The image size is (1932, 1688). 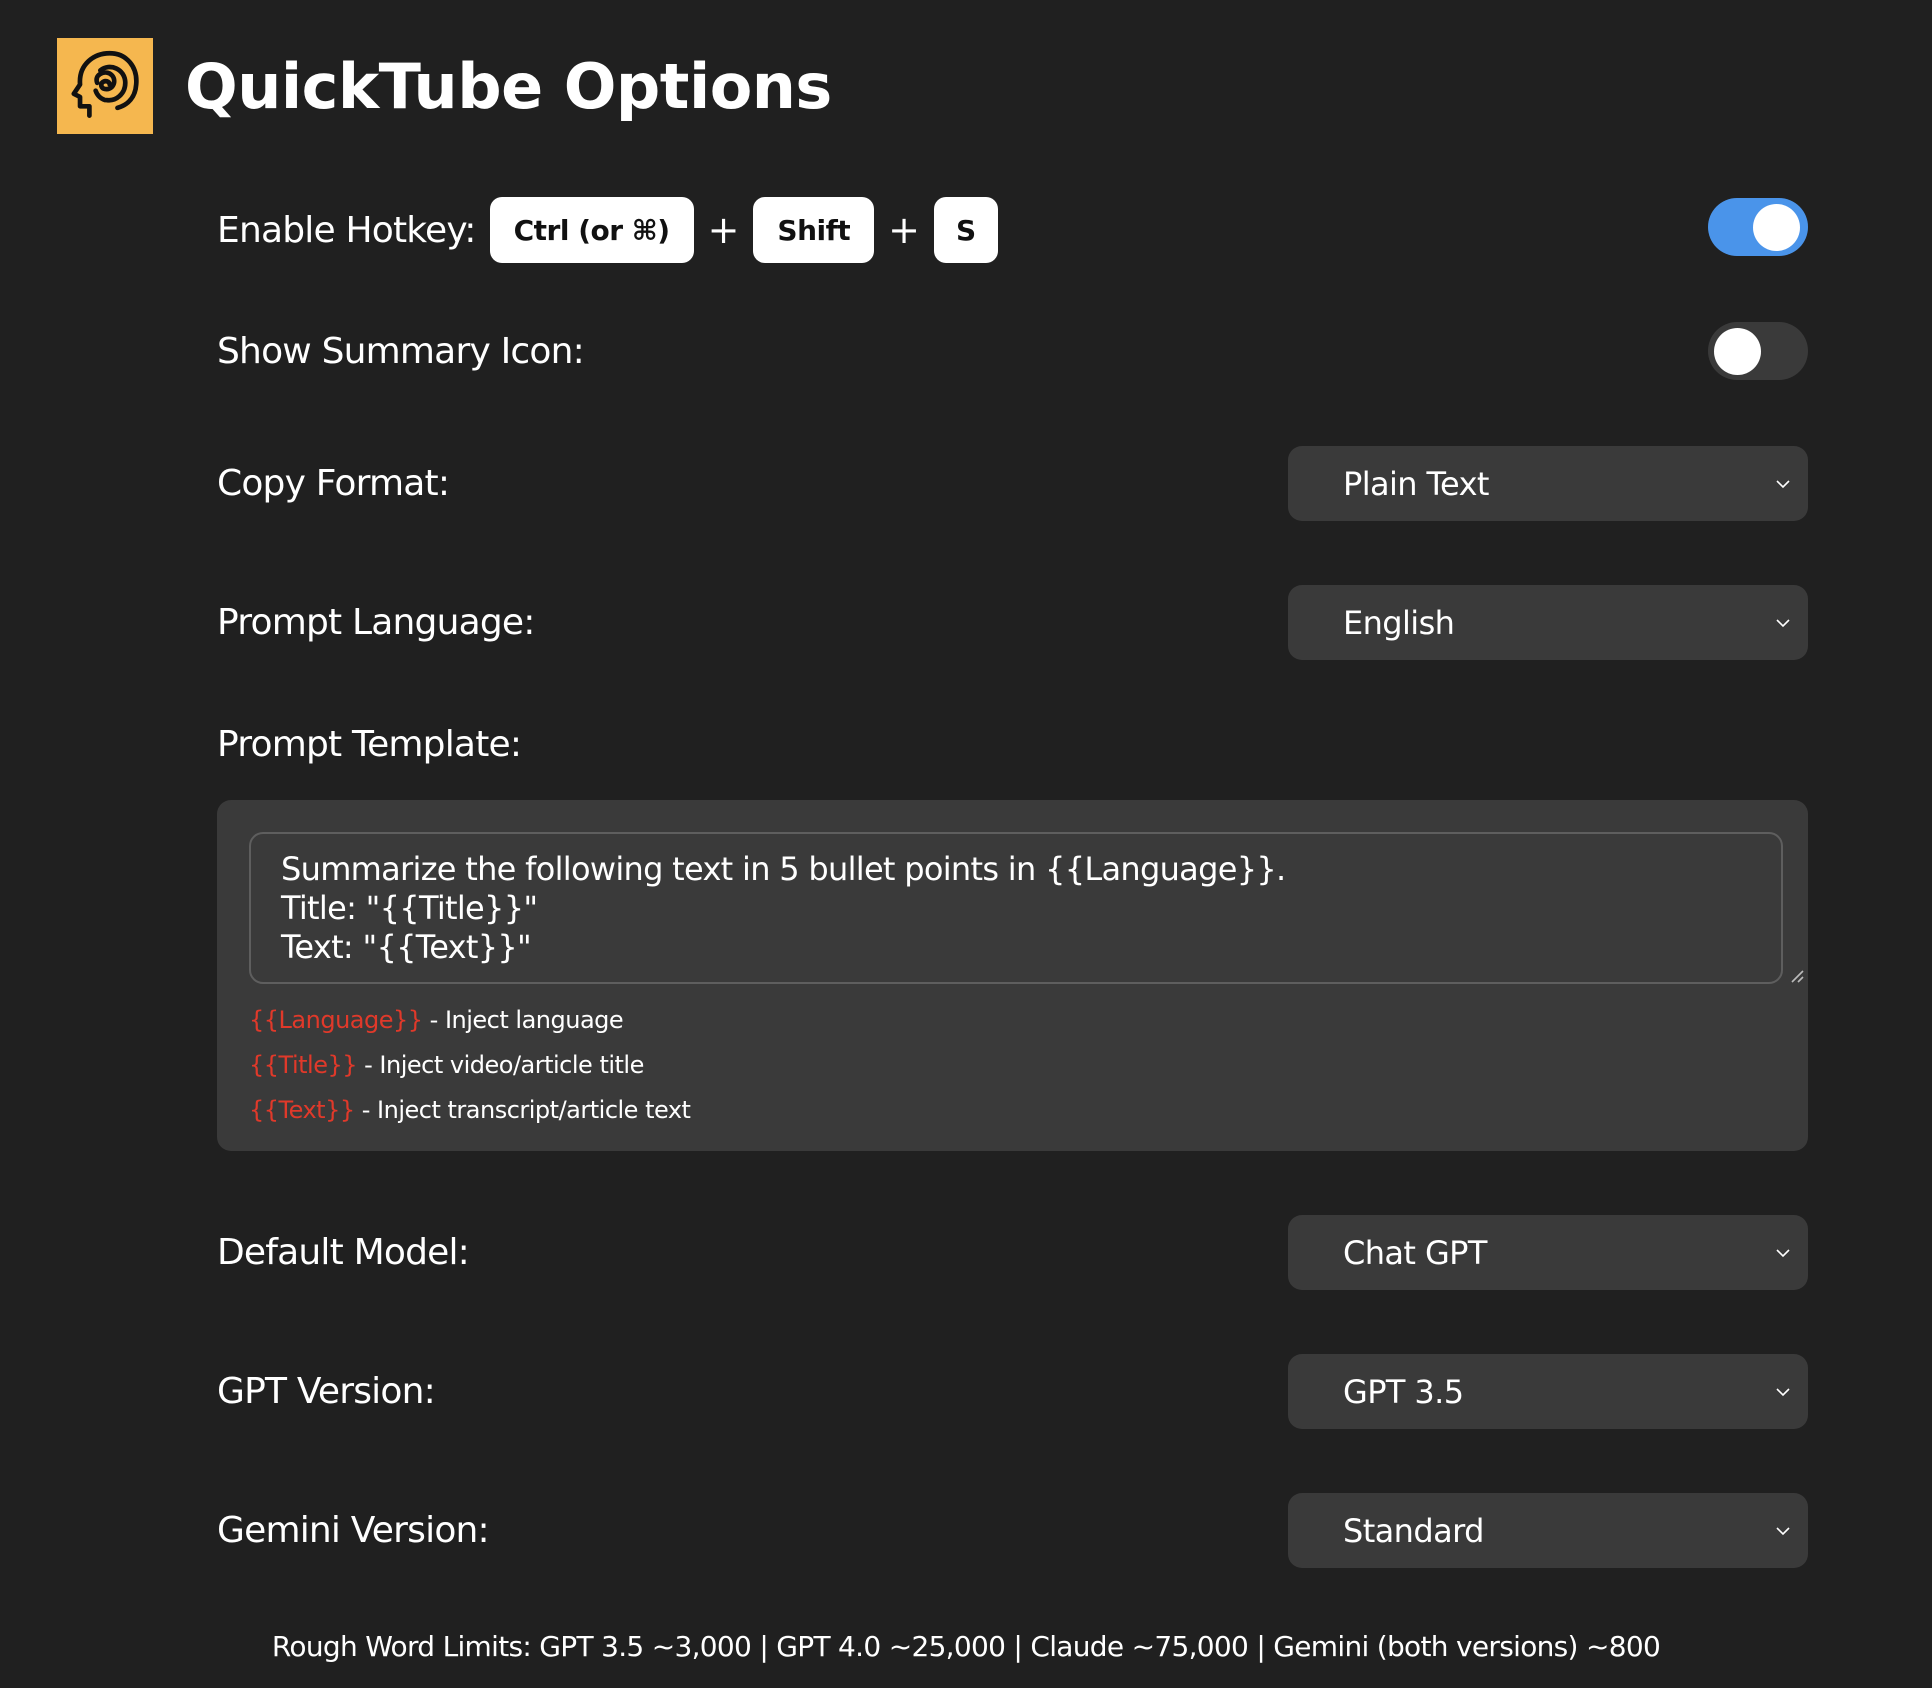 I want to click on summary-icon-row: Show Summary Icon:, so click(x=1012, y=351).